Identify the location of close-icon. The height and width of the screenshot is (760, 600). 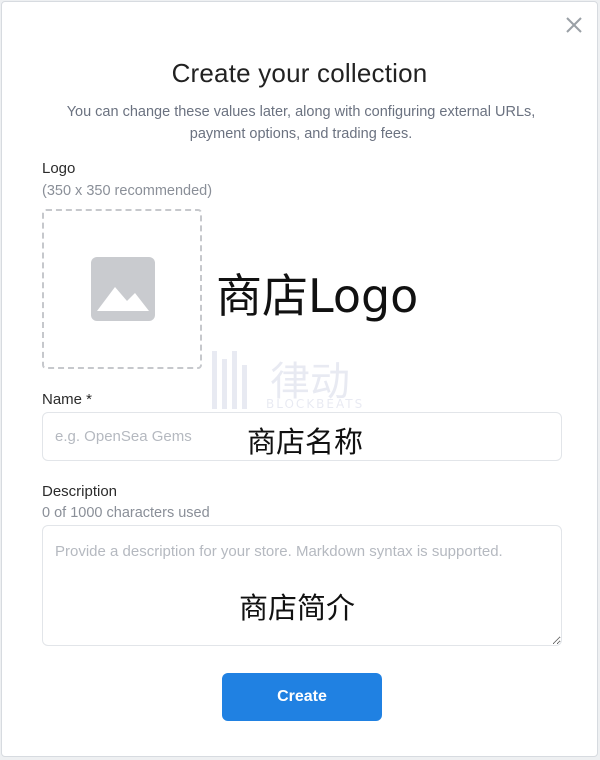
(574, 25).